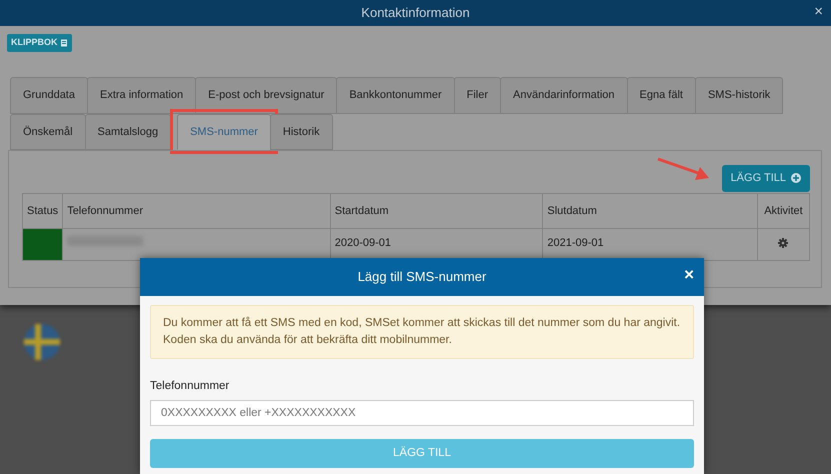  What do you see at coordinates (478, 95) in the screenshot?
I see `tab: Filer` at bounding box center [478, 95].